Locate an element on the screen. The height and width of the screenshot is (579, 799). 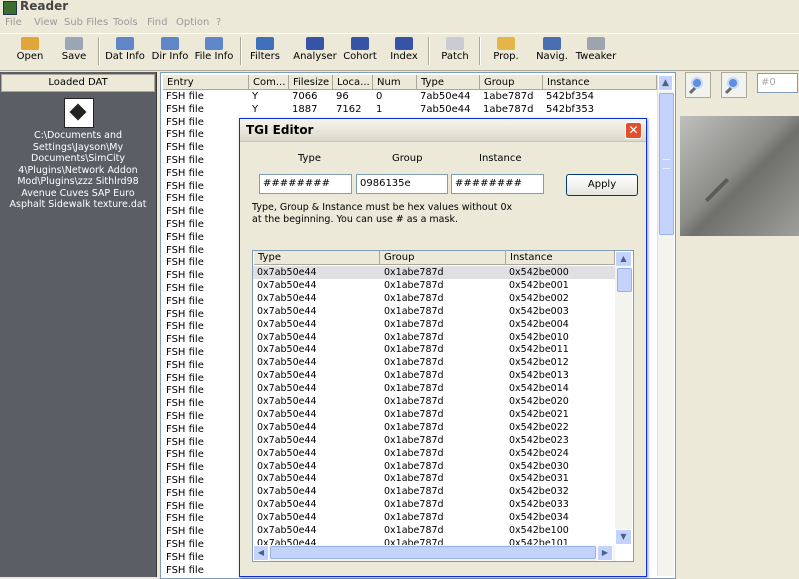
tgi-list-cell: 0x542be004 is located at coordinates (539, 324).